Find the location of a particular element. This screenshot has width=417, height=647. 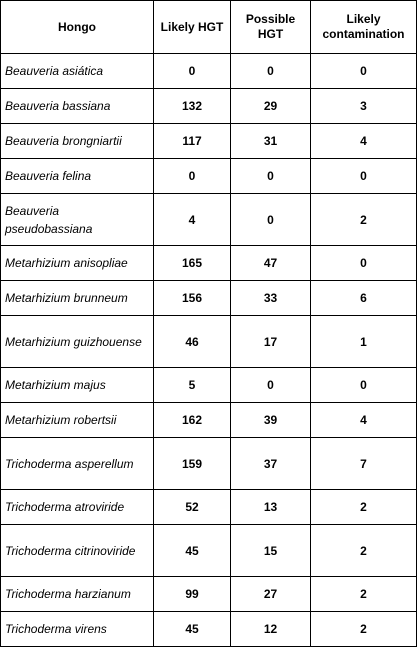

header-possible-hgt: Possible HGT is located at coordinates (270, 27).